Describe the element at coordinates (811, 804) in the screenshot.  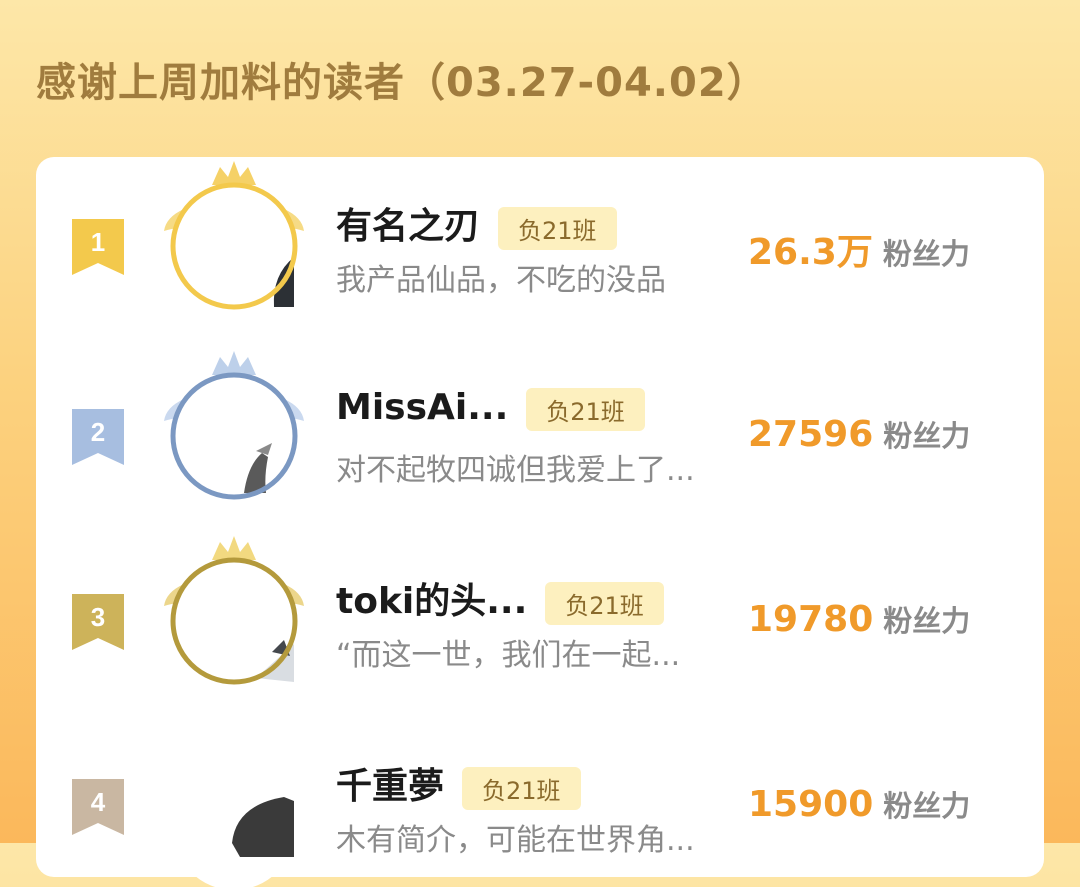
I see `fan-power-value: 15900` at that location.